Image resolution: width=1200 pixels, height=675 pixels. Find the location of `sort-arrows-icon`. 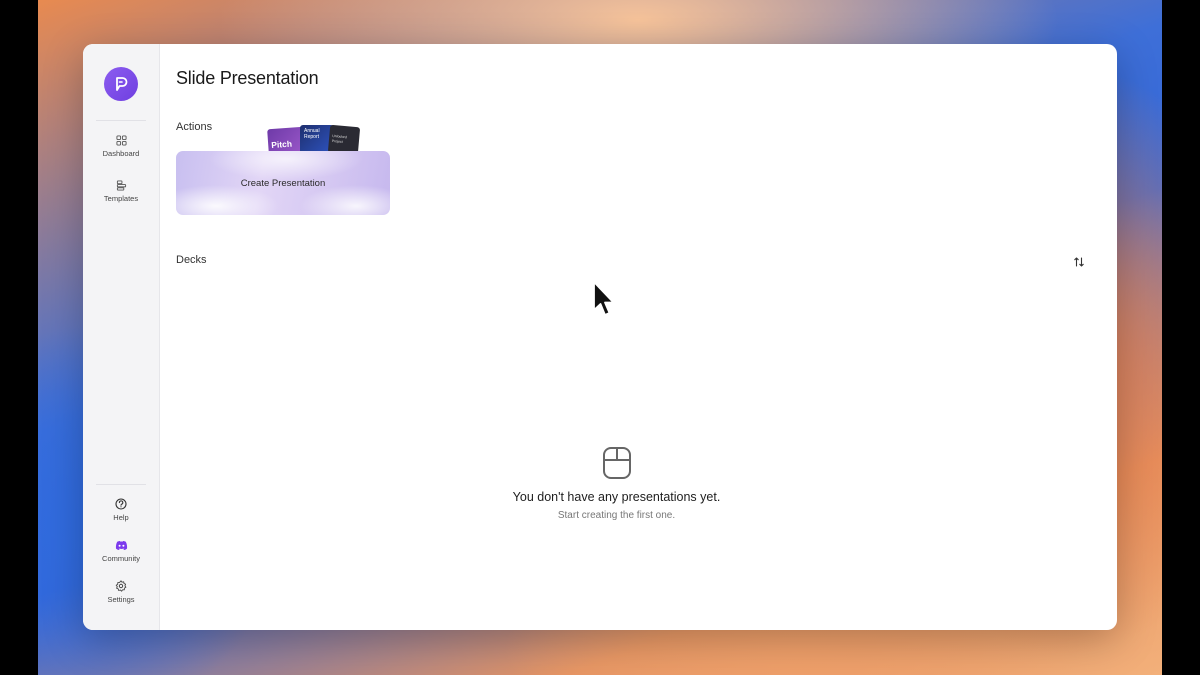

sort-arrows-icon is located at coordinates (1079, 262).